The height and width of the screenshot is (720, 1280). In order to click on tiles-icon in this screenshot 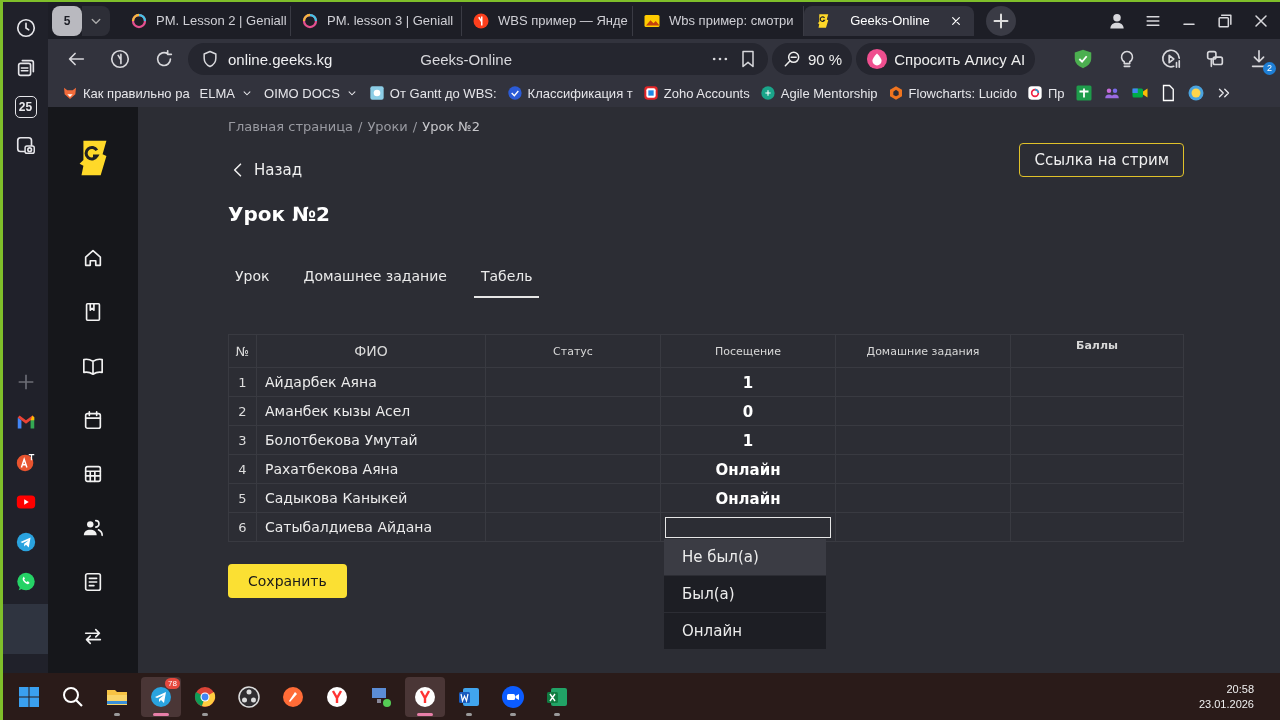, I will do `click(650, 93)`.